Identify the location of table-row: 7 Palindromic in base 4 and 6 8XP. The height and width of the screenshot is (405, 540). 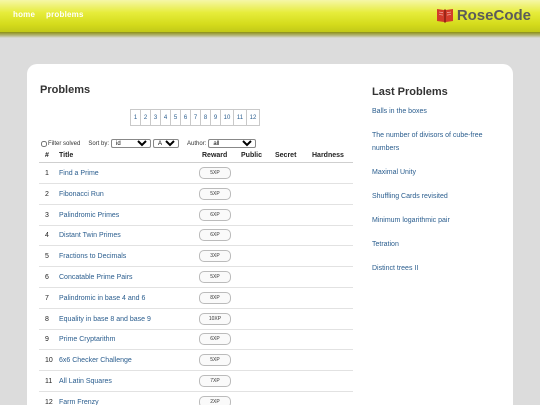
(196, 298).